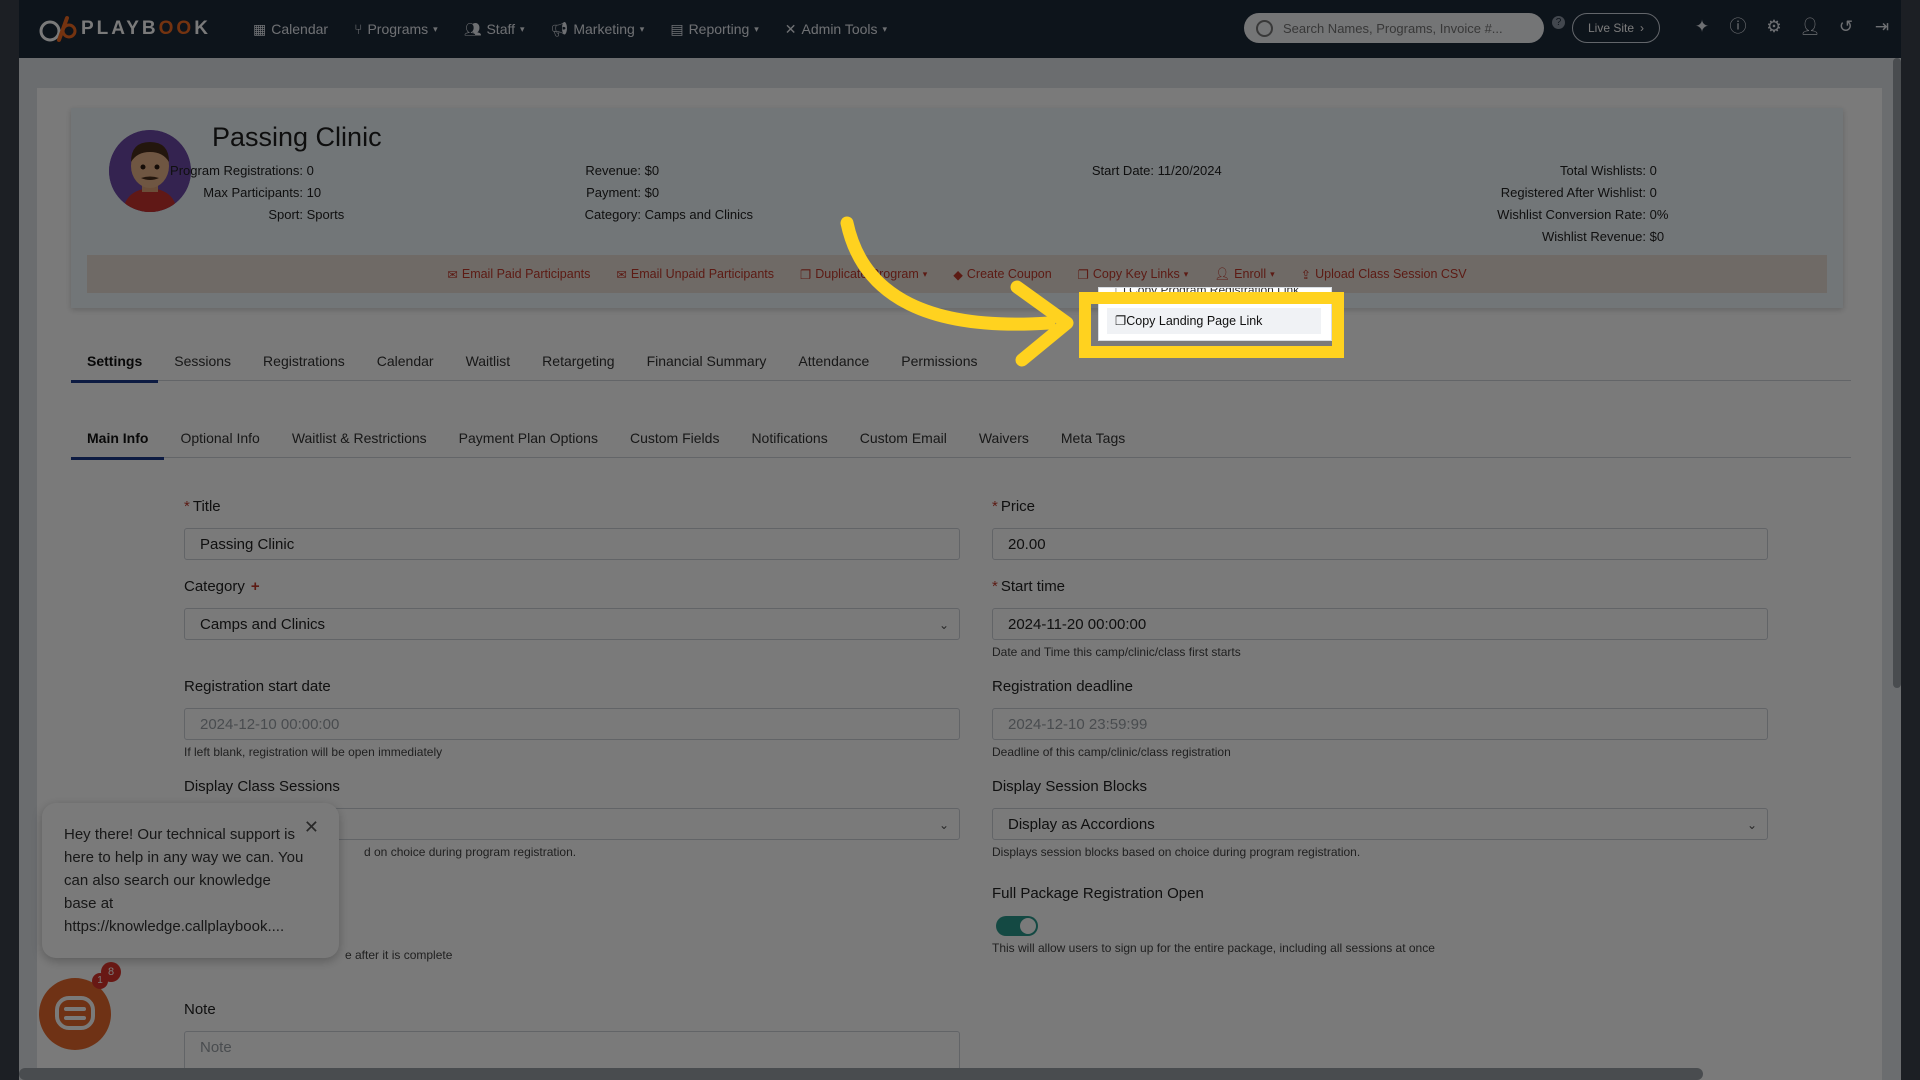 The height and width of the screenshot is (1080, 1920). I want to click on tab-settings: Settings, so click(115, 366).